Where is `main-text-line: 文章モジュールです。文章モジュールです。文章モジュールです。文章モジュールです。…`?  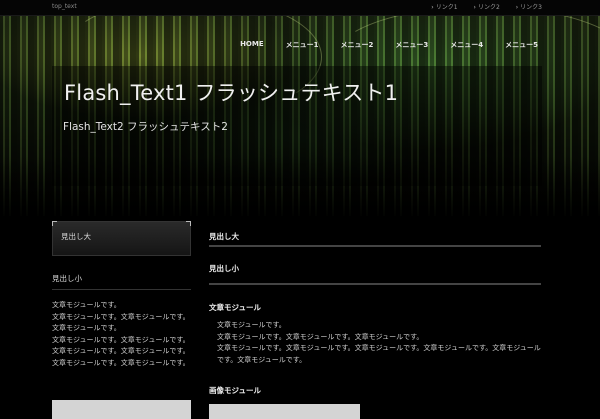
main-text-line: 文章モジュールです。文章モジュールです。文章モジュールです。文章モジュールです。… is located at coordinates (379, 354).